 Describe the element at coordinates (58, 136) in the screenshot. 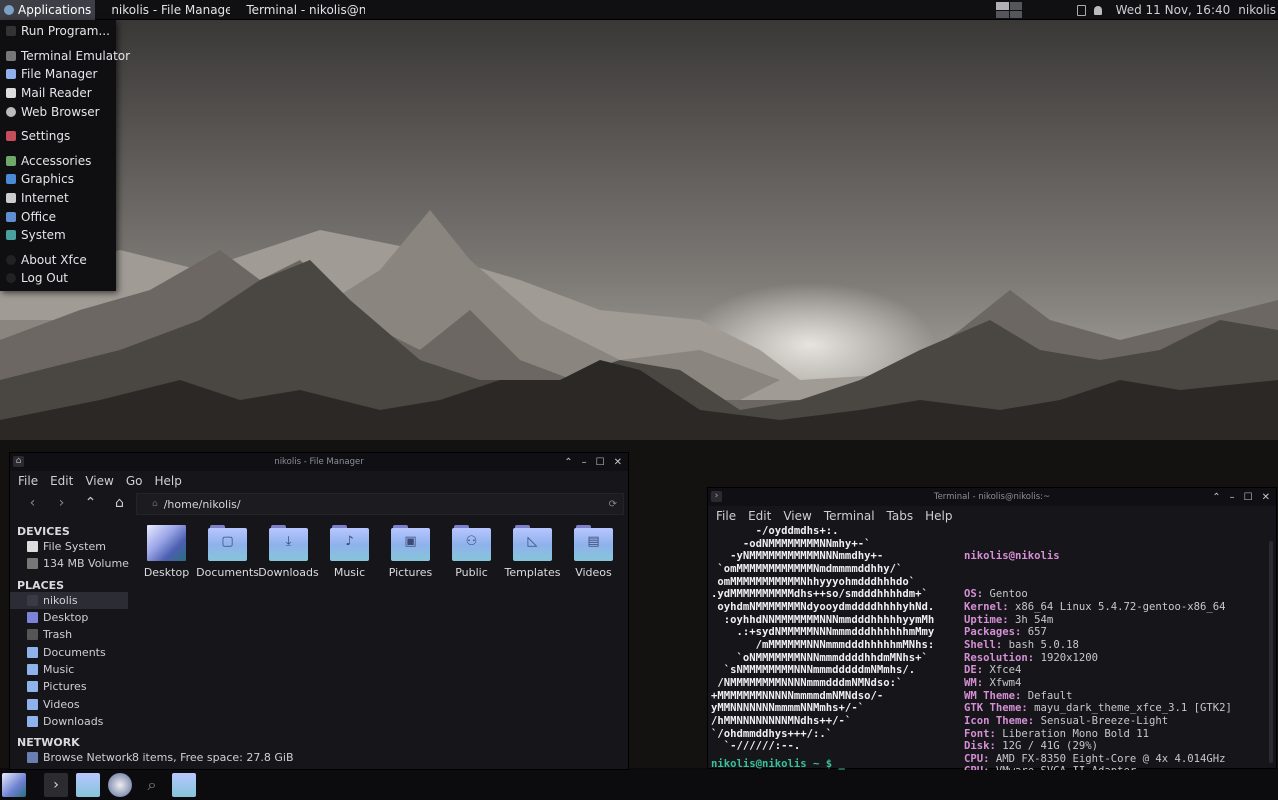

I see `menu-item-settings: Settings` at that location.